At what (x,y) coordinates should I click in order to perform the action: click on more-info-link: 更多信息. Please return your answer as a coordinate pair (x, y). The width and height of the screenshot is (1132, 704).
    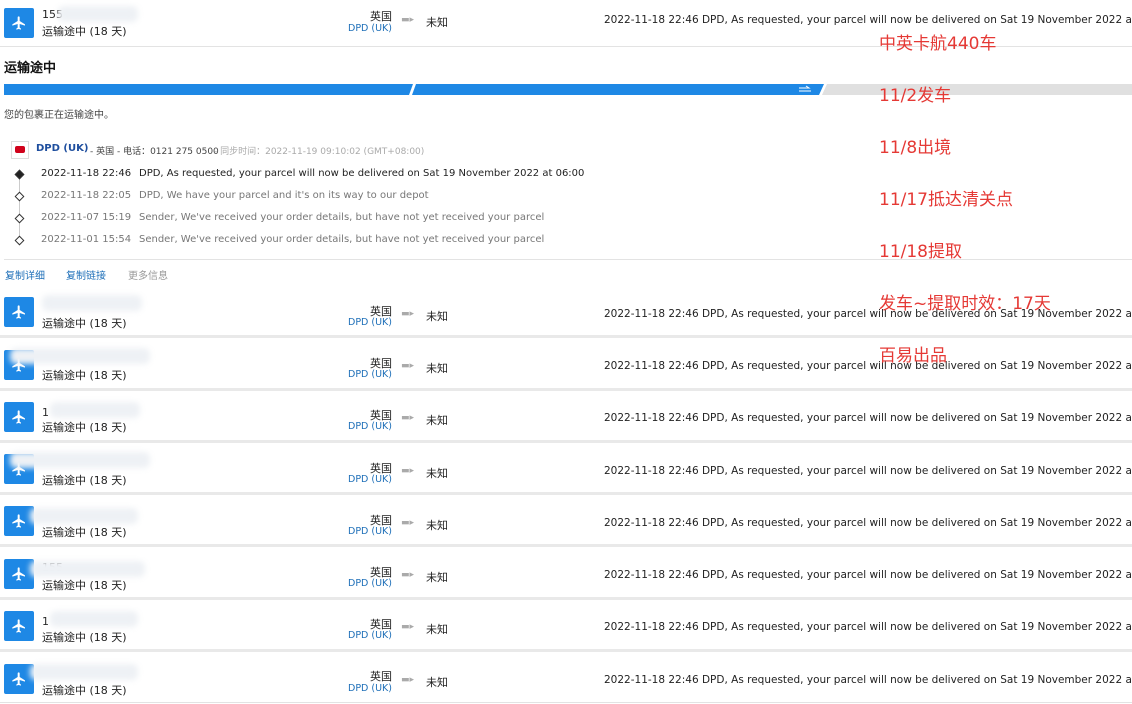
    Looking at the image, I should click on (148, 274).